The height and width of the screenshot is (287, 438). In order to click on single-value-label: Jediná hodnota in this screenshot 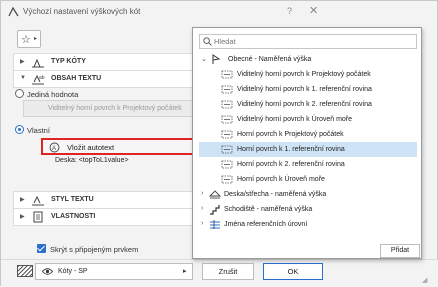, I will do `click(53, 94)`.